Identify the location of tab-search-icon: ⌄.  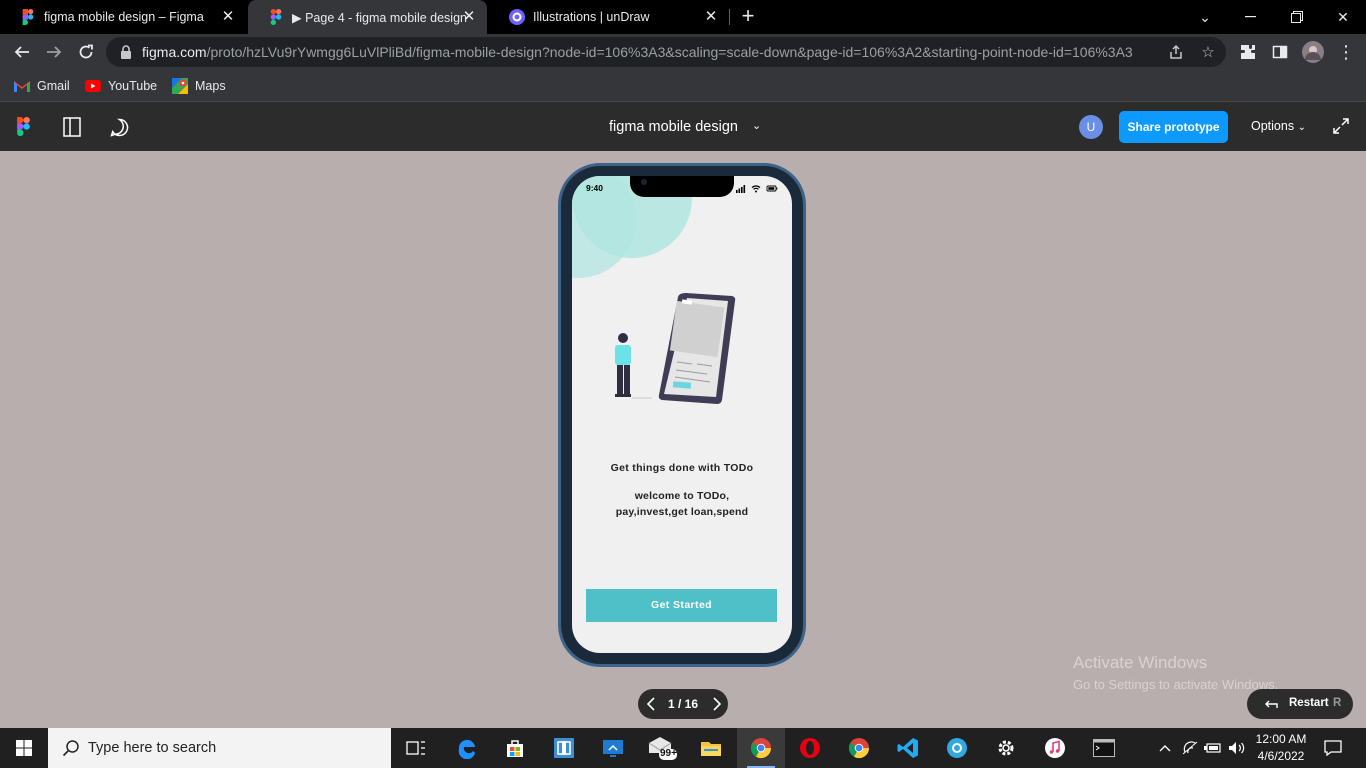
(1205, 17).